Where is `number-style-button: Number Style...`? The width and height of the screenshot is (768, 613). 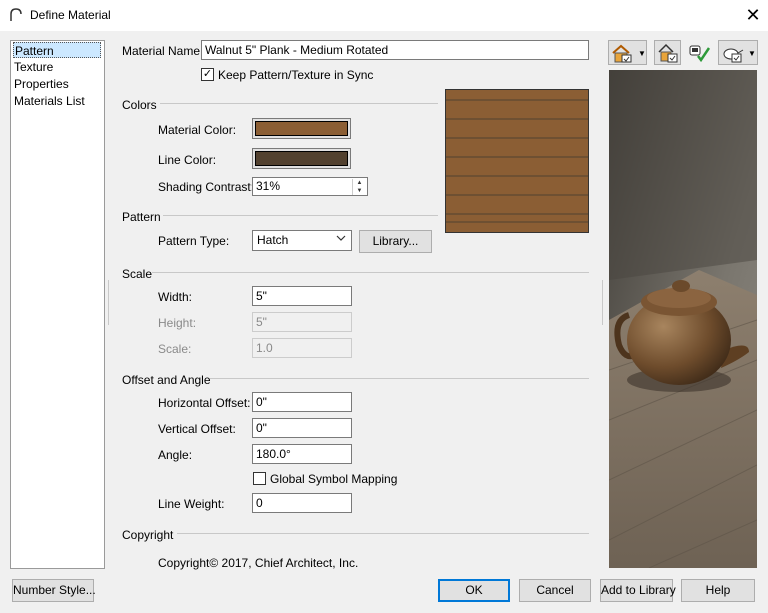
number-style-button: Number Style... is located at coordinates (54, 590).